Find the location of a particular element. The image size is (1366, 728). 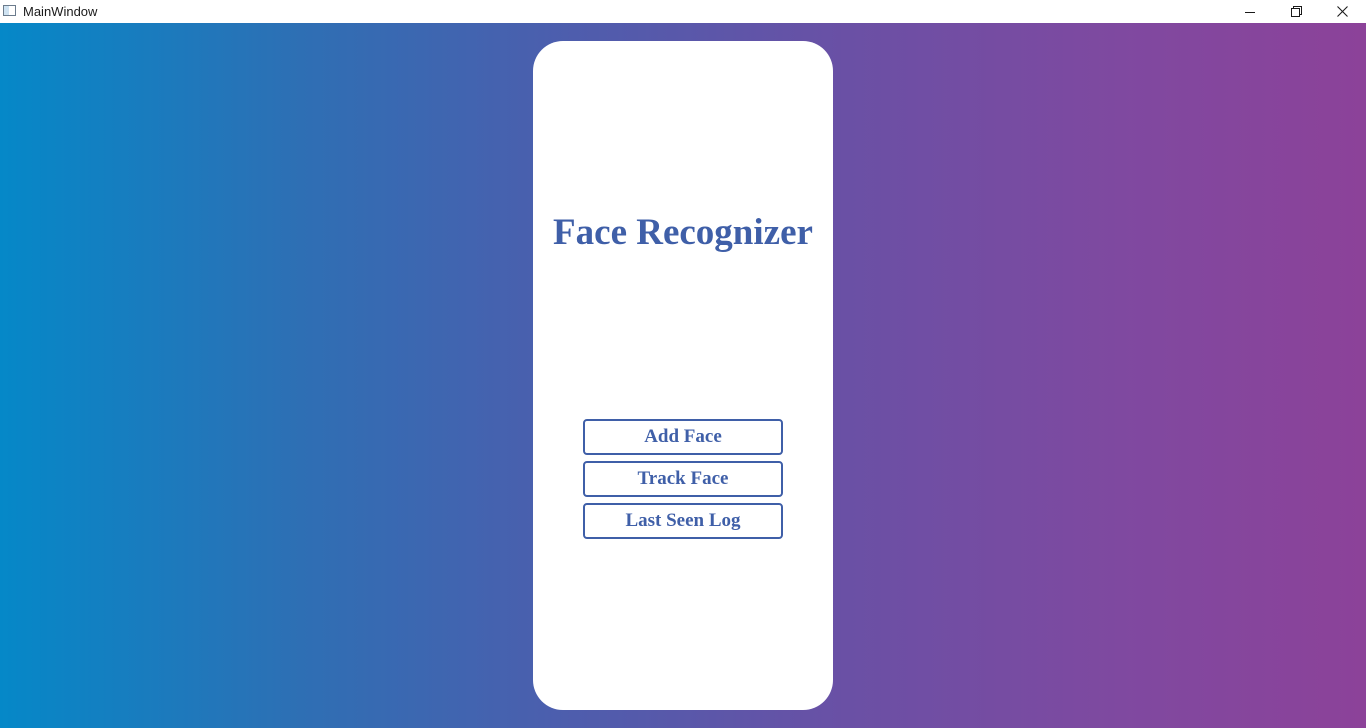

window-title: MainWindow is located at coordinates (60, 11).